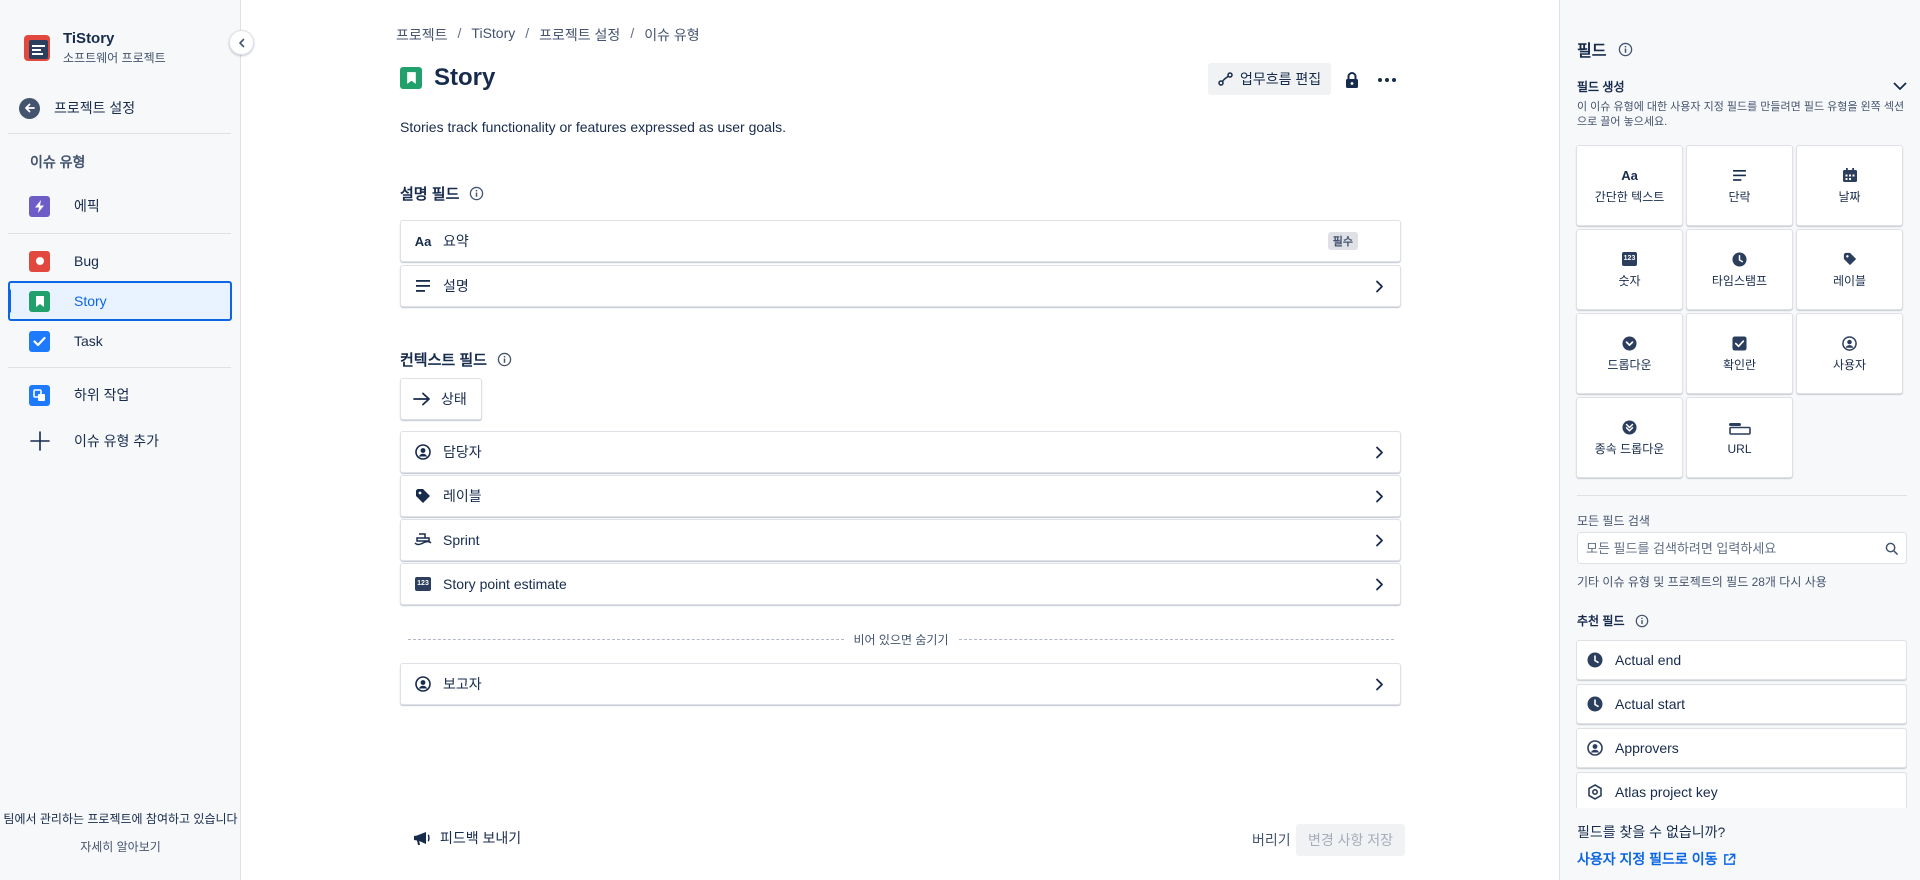 The image size is (1920, 880). I want to click on recommended-field-actual-start: Actual start, so click(1741, 704).